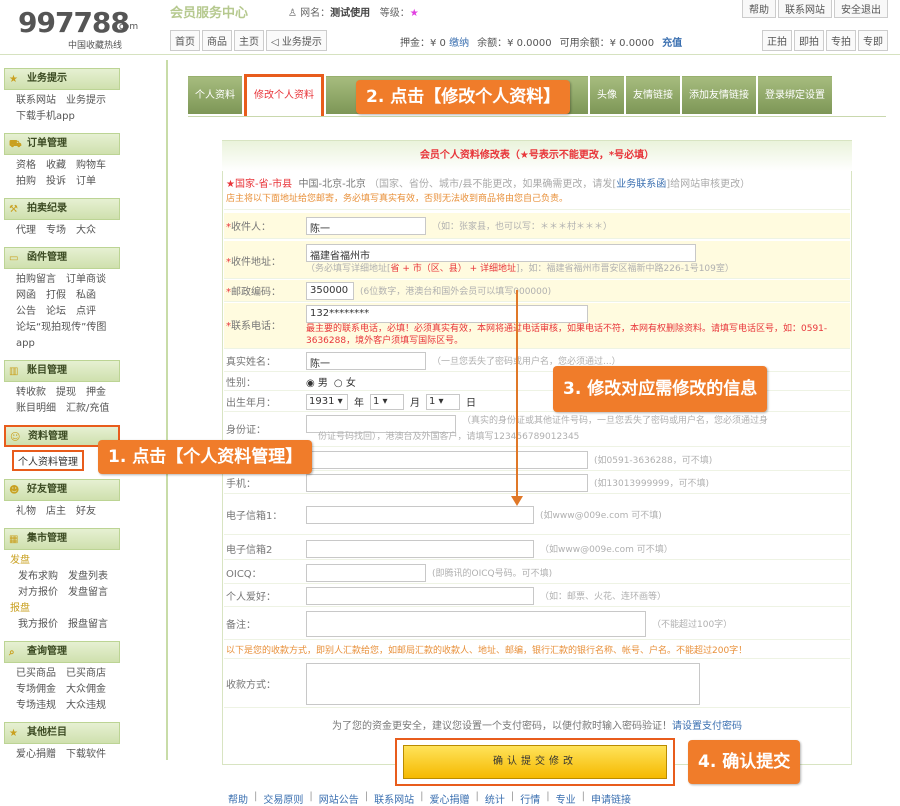 This screenshot has height=806, width=900. I want to click on gender-male-radio: ◉ 男, so click(317, 381).